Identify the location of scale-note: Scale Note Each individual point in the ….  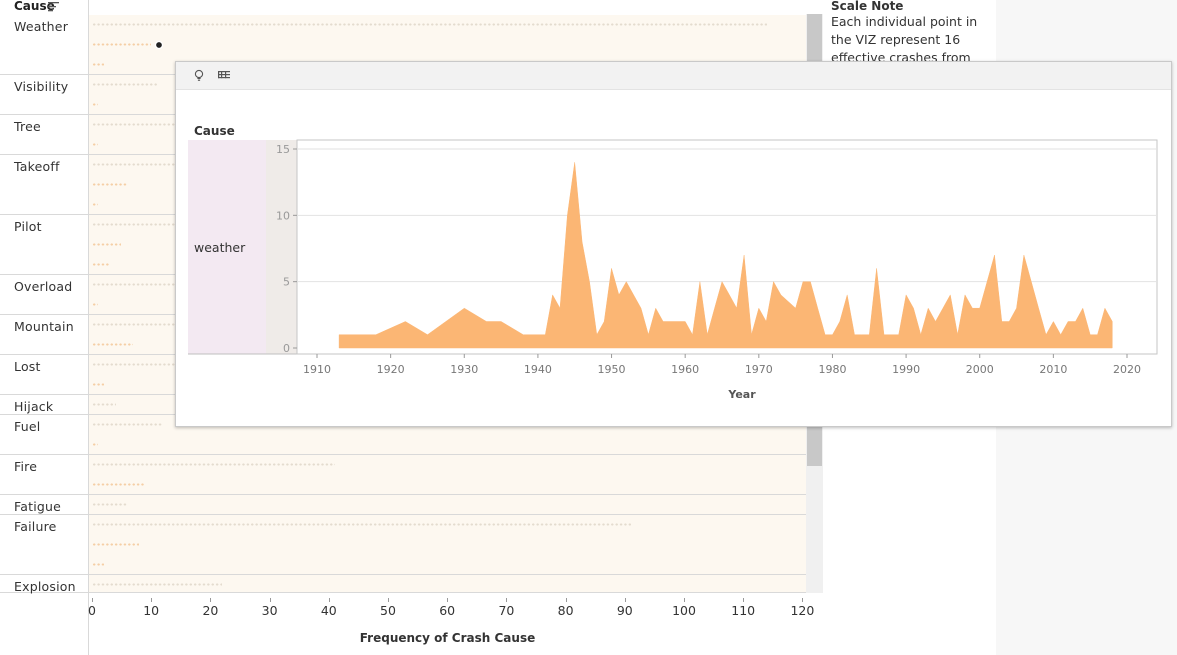
(911, 31).